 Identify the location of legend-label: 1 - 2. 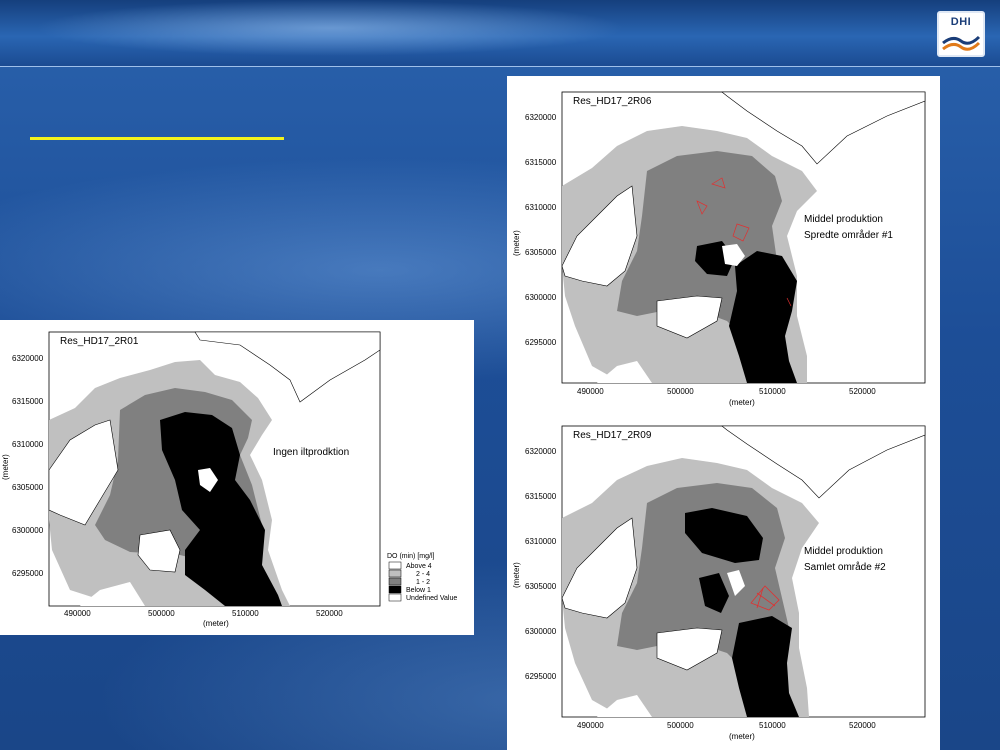
(423, 582).